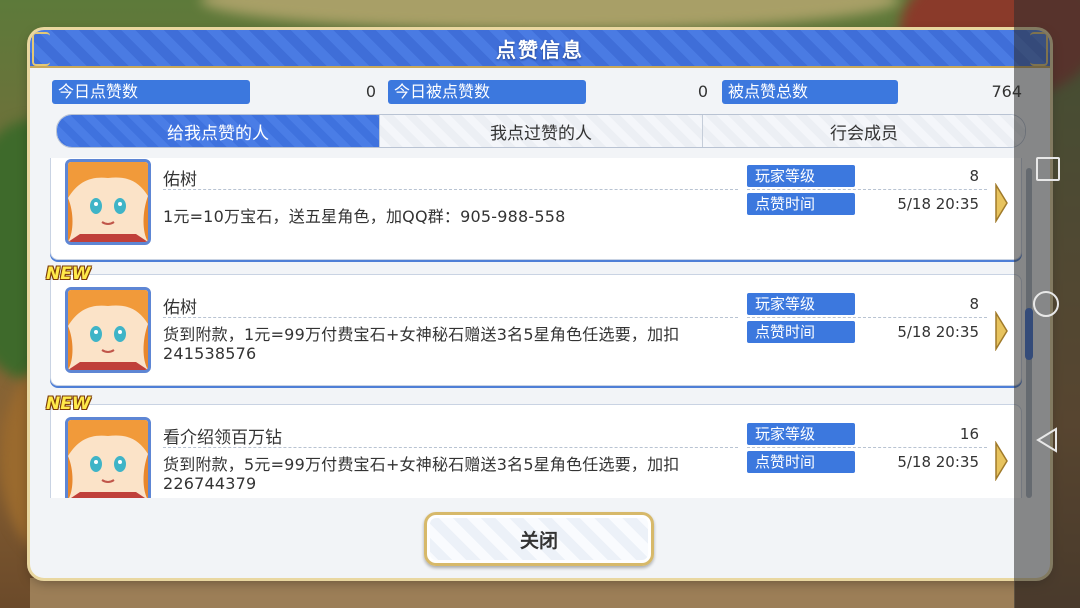 The image size is (1080, 608). What do you see at coordinates (151, 92) in the screenshot?
I see `stat-label-today-likes: 今日点赞数` at bounding box center [151, 92].